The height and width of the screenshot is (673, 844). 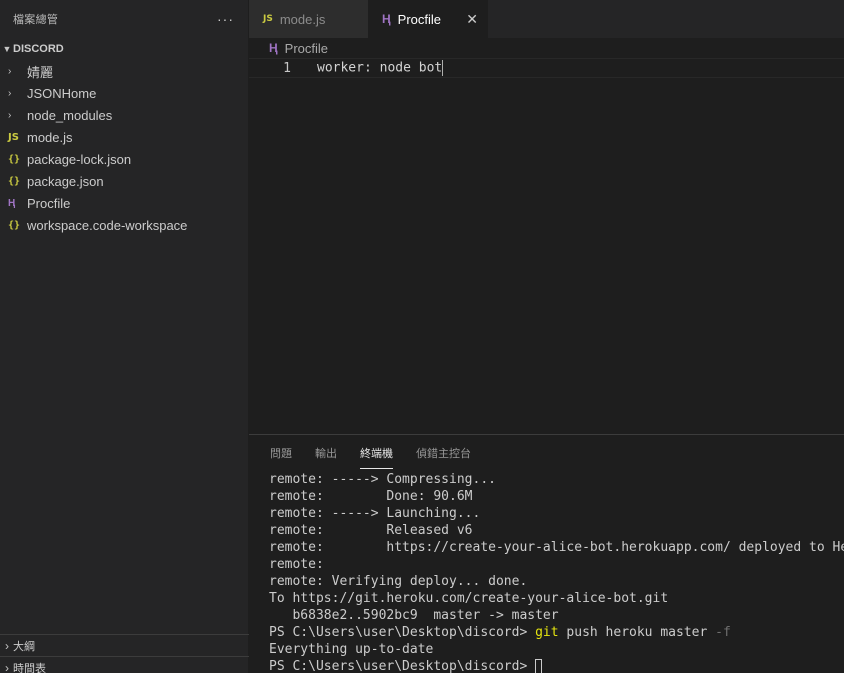 What do you see at coordinates (24, 646) in the screenshot?
I see `outline-label: 大綱` at bounding box center [24, 646].